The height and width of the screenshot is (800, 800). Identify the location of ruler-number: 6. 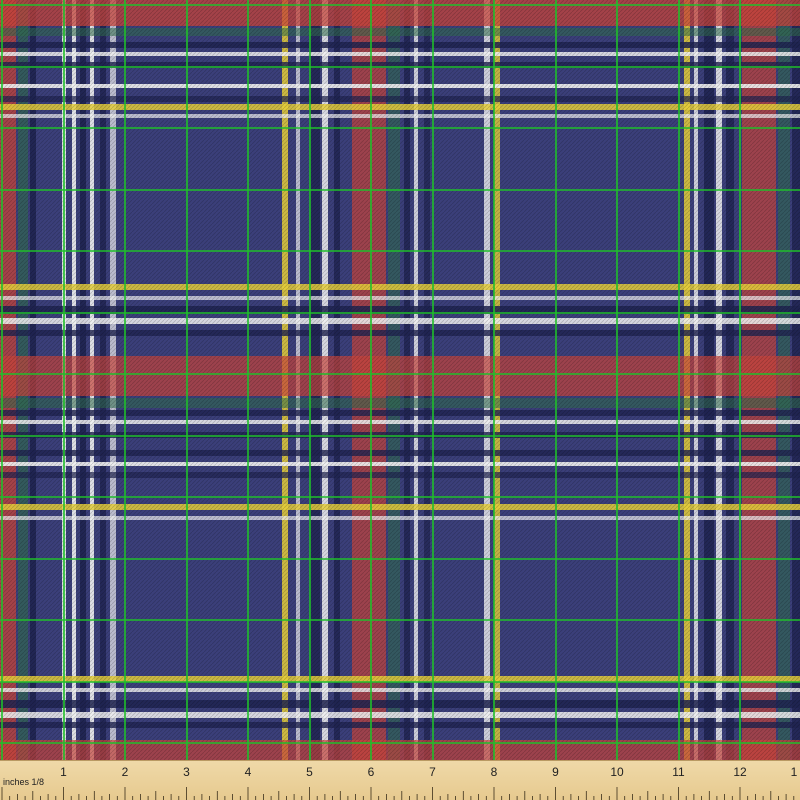
(371, 772).